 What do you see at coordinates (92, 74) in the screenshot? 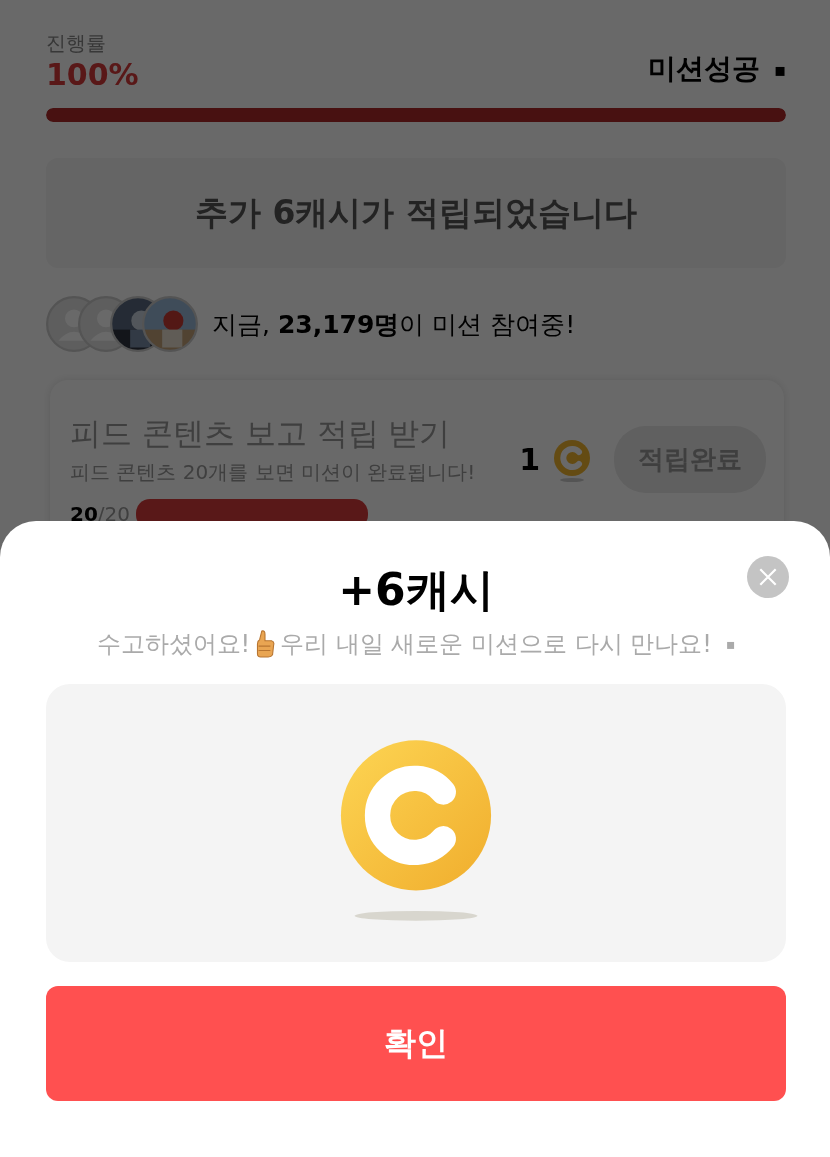
I see `progress-value: 100%` at bounding box center [92, 74].